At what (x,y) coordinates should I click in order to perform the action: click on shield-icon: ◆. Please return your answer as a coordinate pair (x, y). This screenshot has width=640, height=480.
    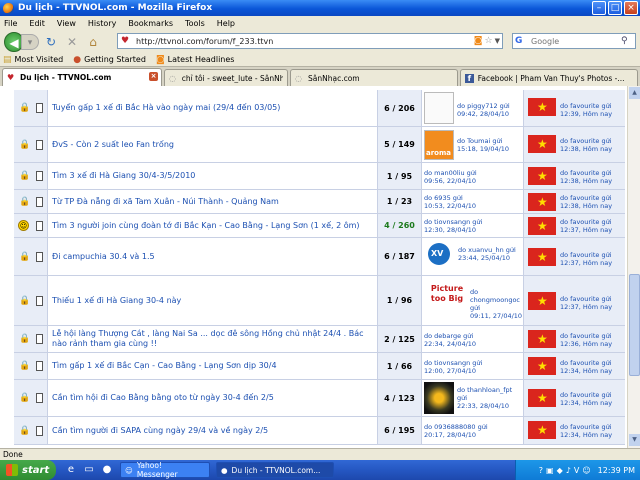
    Looking at the image, I should click on (560, 470).